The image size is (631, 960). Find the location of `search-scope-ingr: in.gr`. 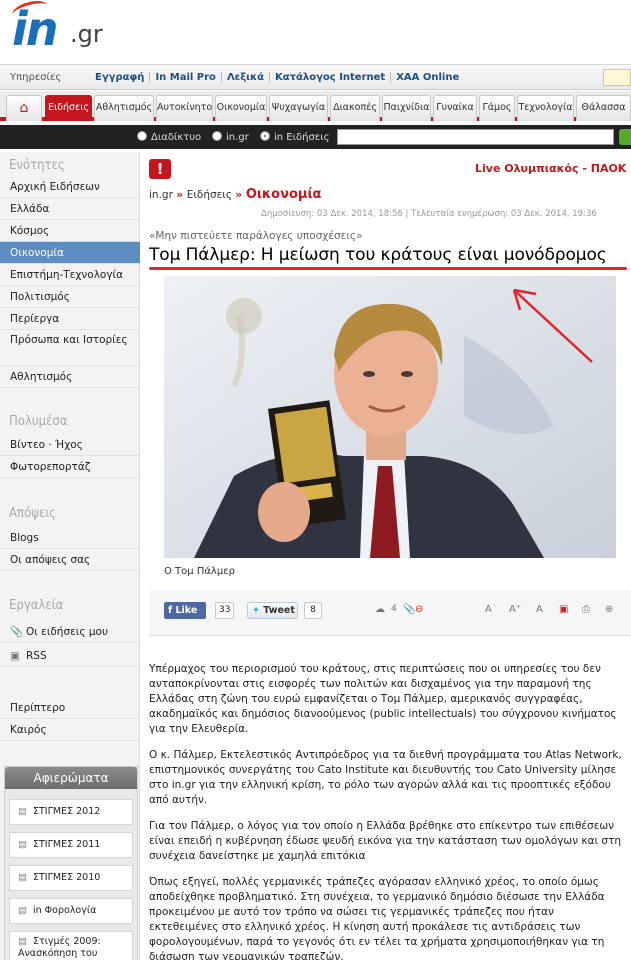

search-scope-ingr: in.gr is located at coordinates (230, 137).